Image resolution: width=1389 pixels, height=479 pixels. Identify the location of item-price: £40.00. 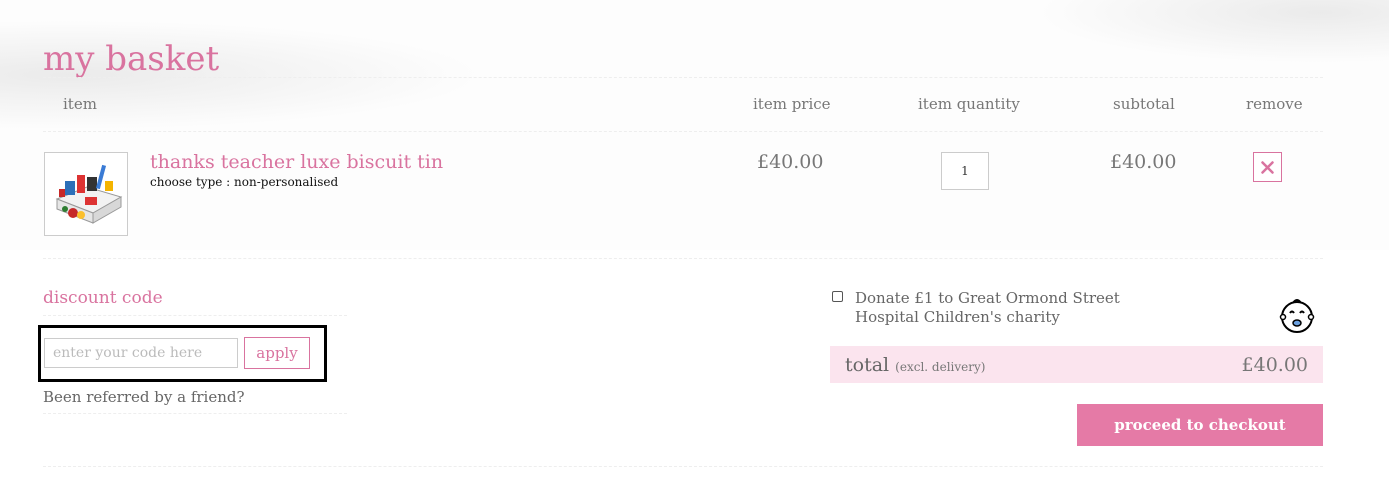
(790, 162).